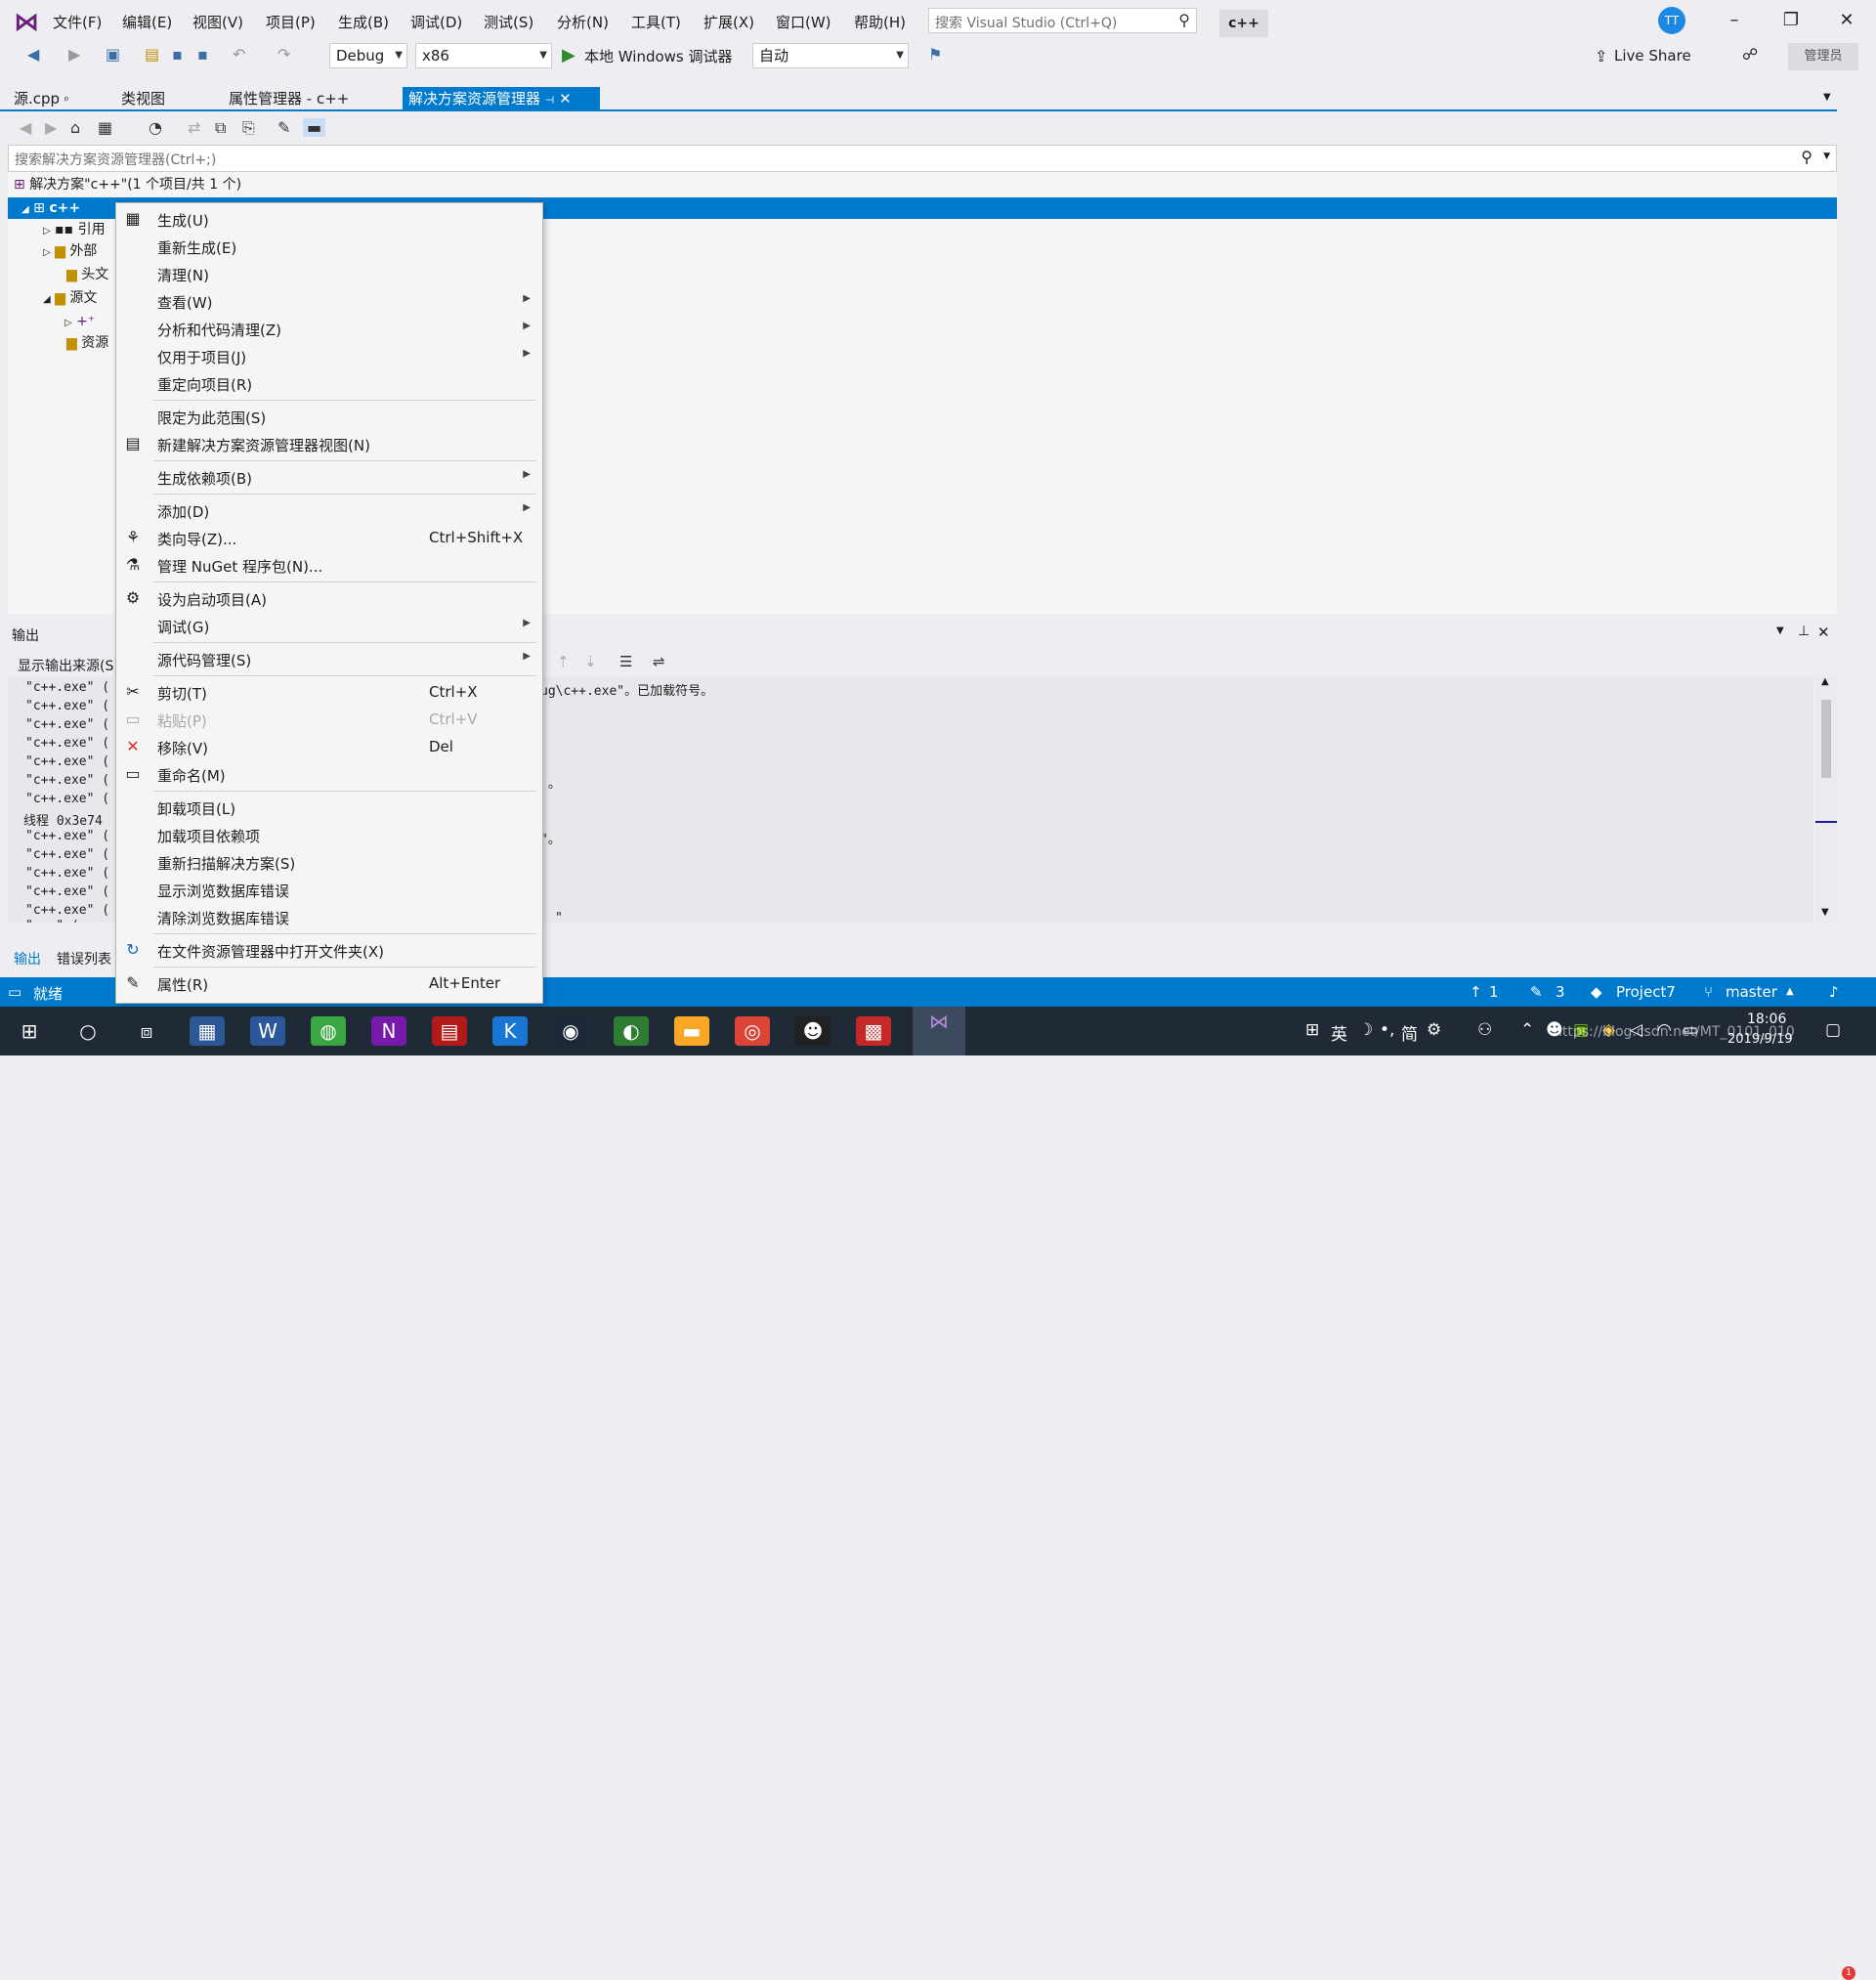  Describe the element at coordinates (329, 862) in the screenshot. I see `menu-rescan-solution: 重新扫描解决方案(S)` at that location.